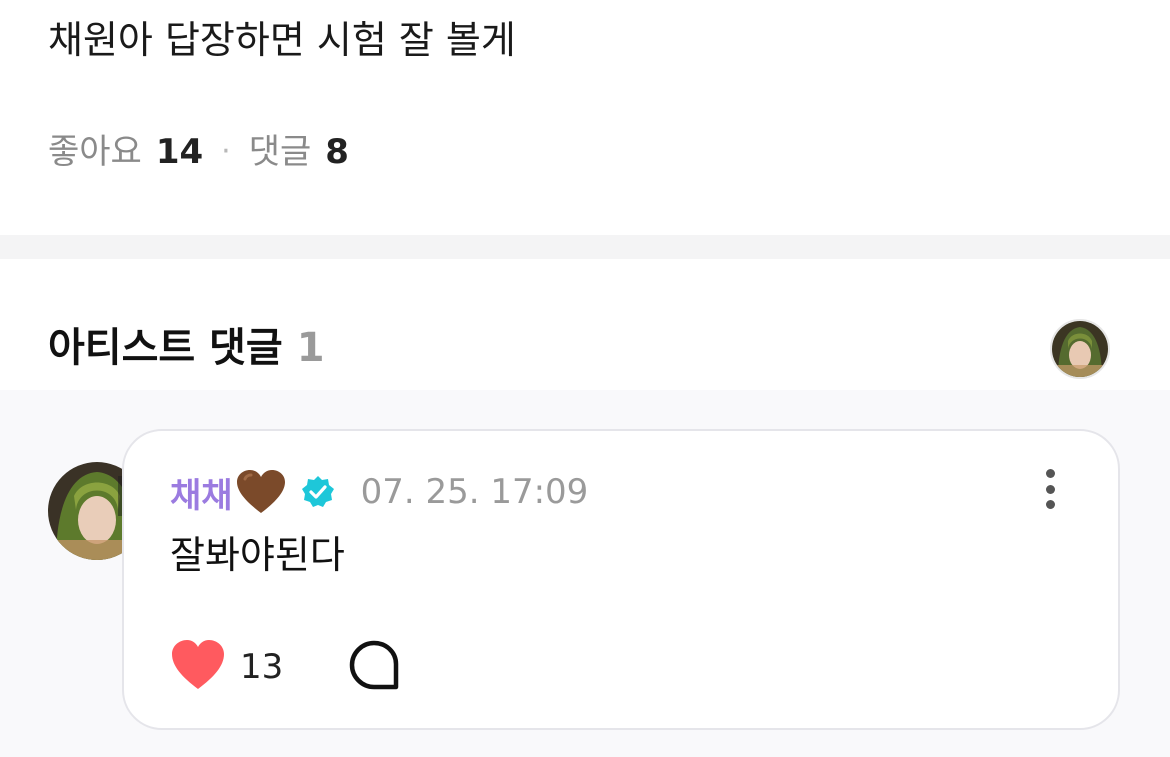 Image resolution: width=1170 pixels, height=757 pixels. I want to click on like-button, so click(198, 667).